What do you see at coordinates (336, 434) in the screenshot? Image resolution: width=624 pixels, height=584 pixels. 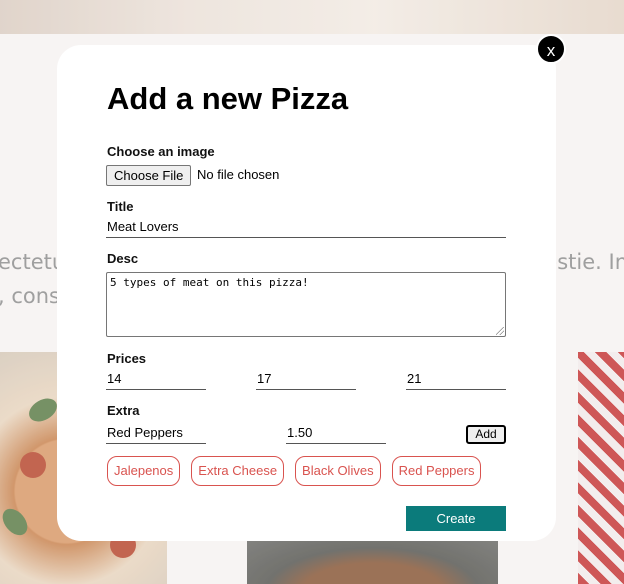 I see `extra-price-input: 1.50` at bounding box center [336, 434].